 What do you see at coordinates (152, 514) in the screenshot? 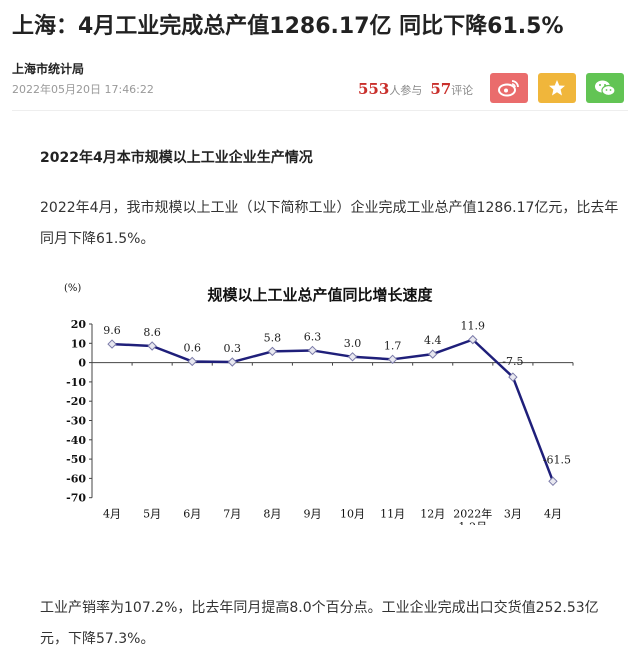
I see `x-tick-label: 5月` at bounding box center [152, 514].